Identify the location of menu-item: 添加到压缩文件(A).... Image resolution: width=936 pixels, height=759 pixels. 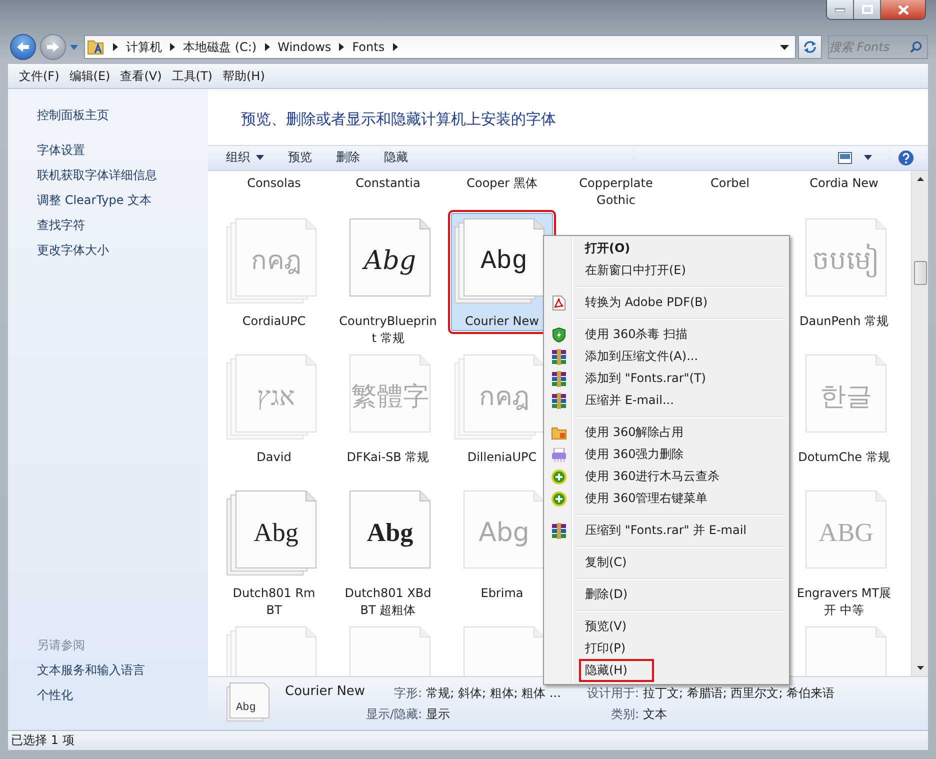
(641, 356).